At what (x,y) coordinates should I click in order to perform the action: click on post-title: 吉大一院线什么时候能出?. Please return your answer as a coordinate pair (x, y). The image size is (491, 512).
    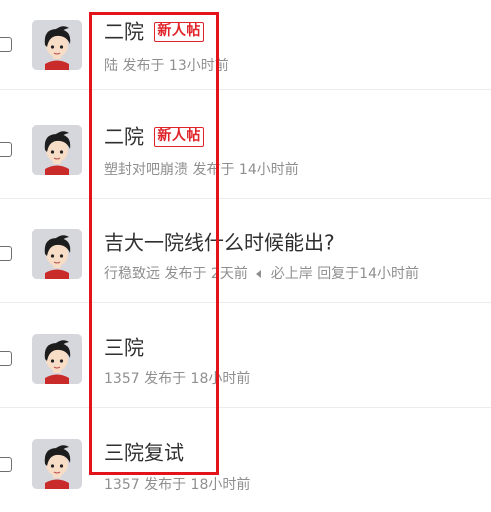
    Looking at the image, I should click on (219, 243).